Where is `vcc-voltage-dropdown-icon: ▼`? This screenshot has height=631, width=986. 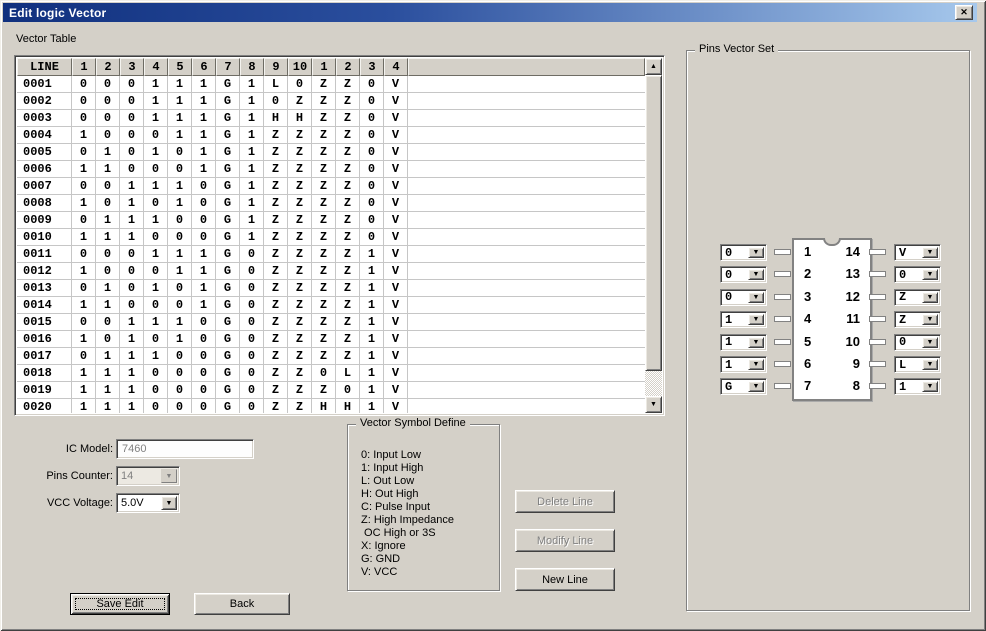 vcc-voltage-dropdown-icon: ▼ is located at coordinates (169, 503).